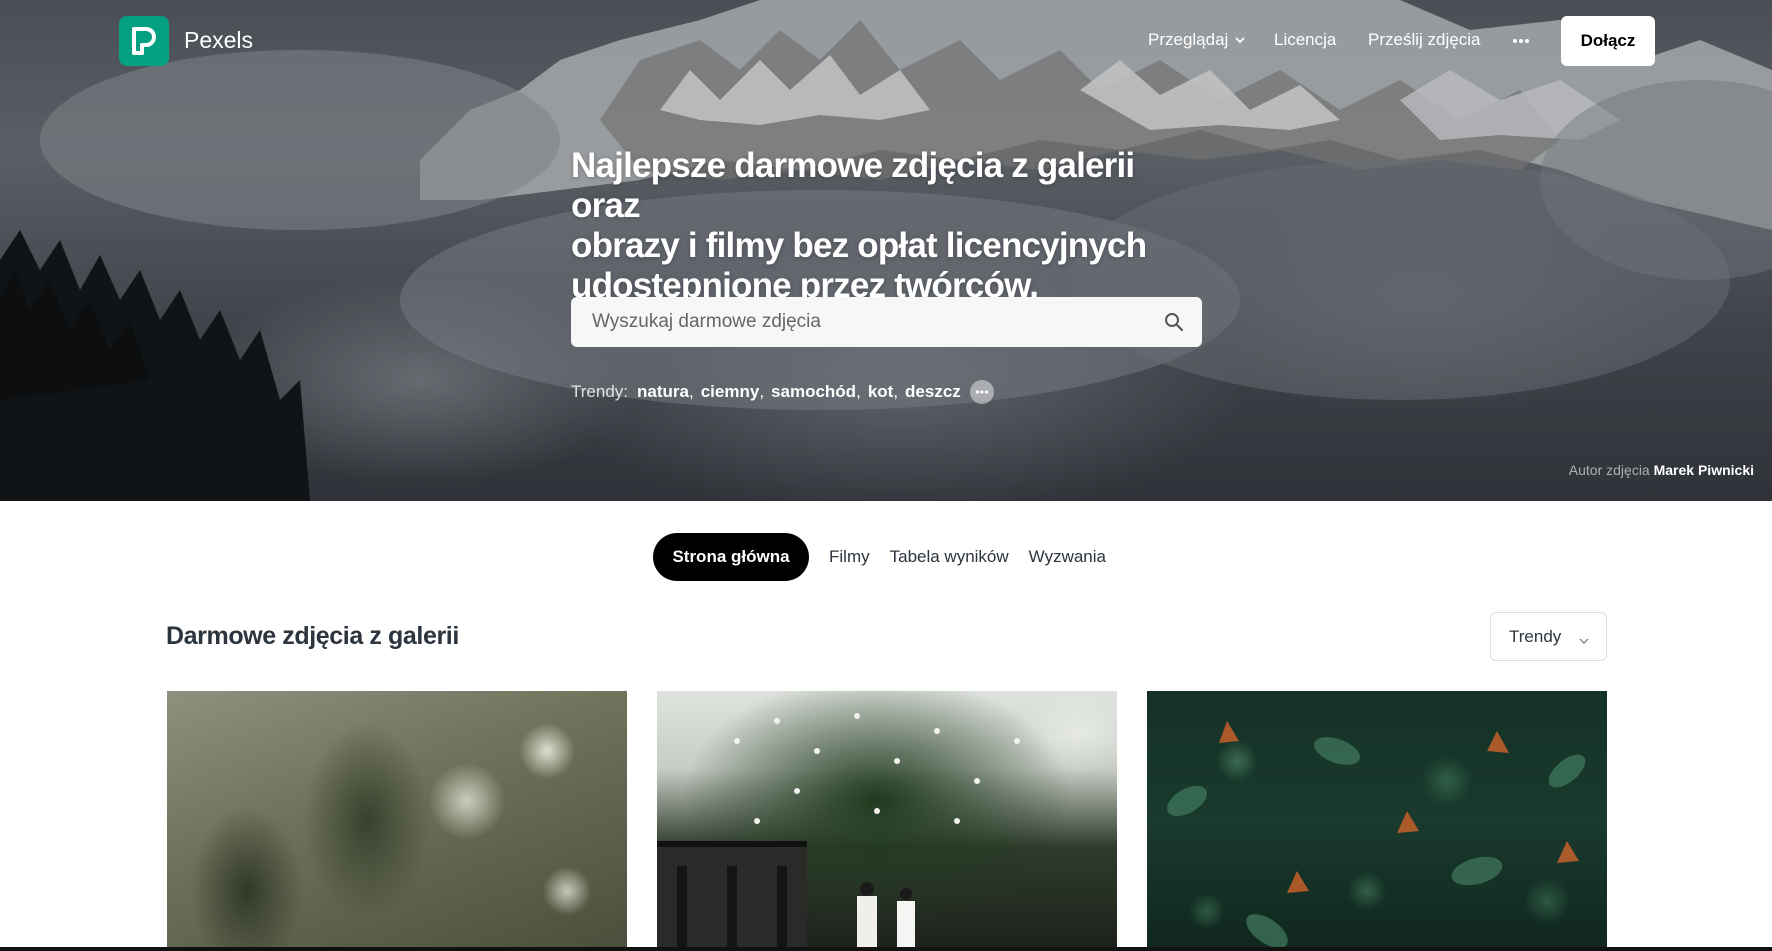 This screenshot has height=951, width=1772. I want to click on search-bar, so click(886, 322).